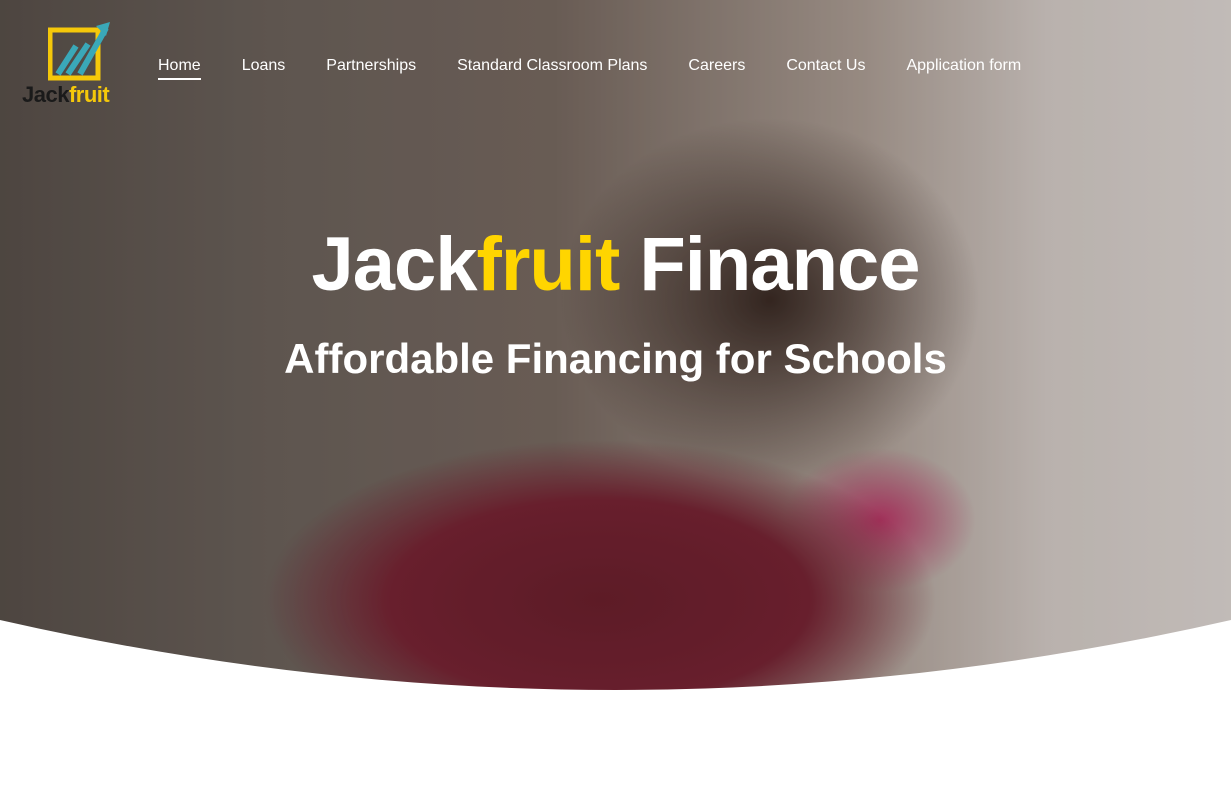 The height and width of the screenshot is (785, 1231). Describe the element at coordinates (769, 264) in the screenshot. I see `hero-title-finance: Finance` at that location.